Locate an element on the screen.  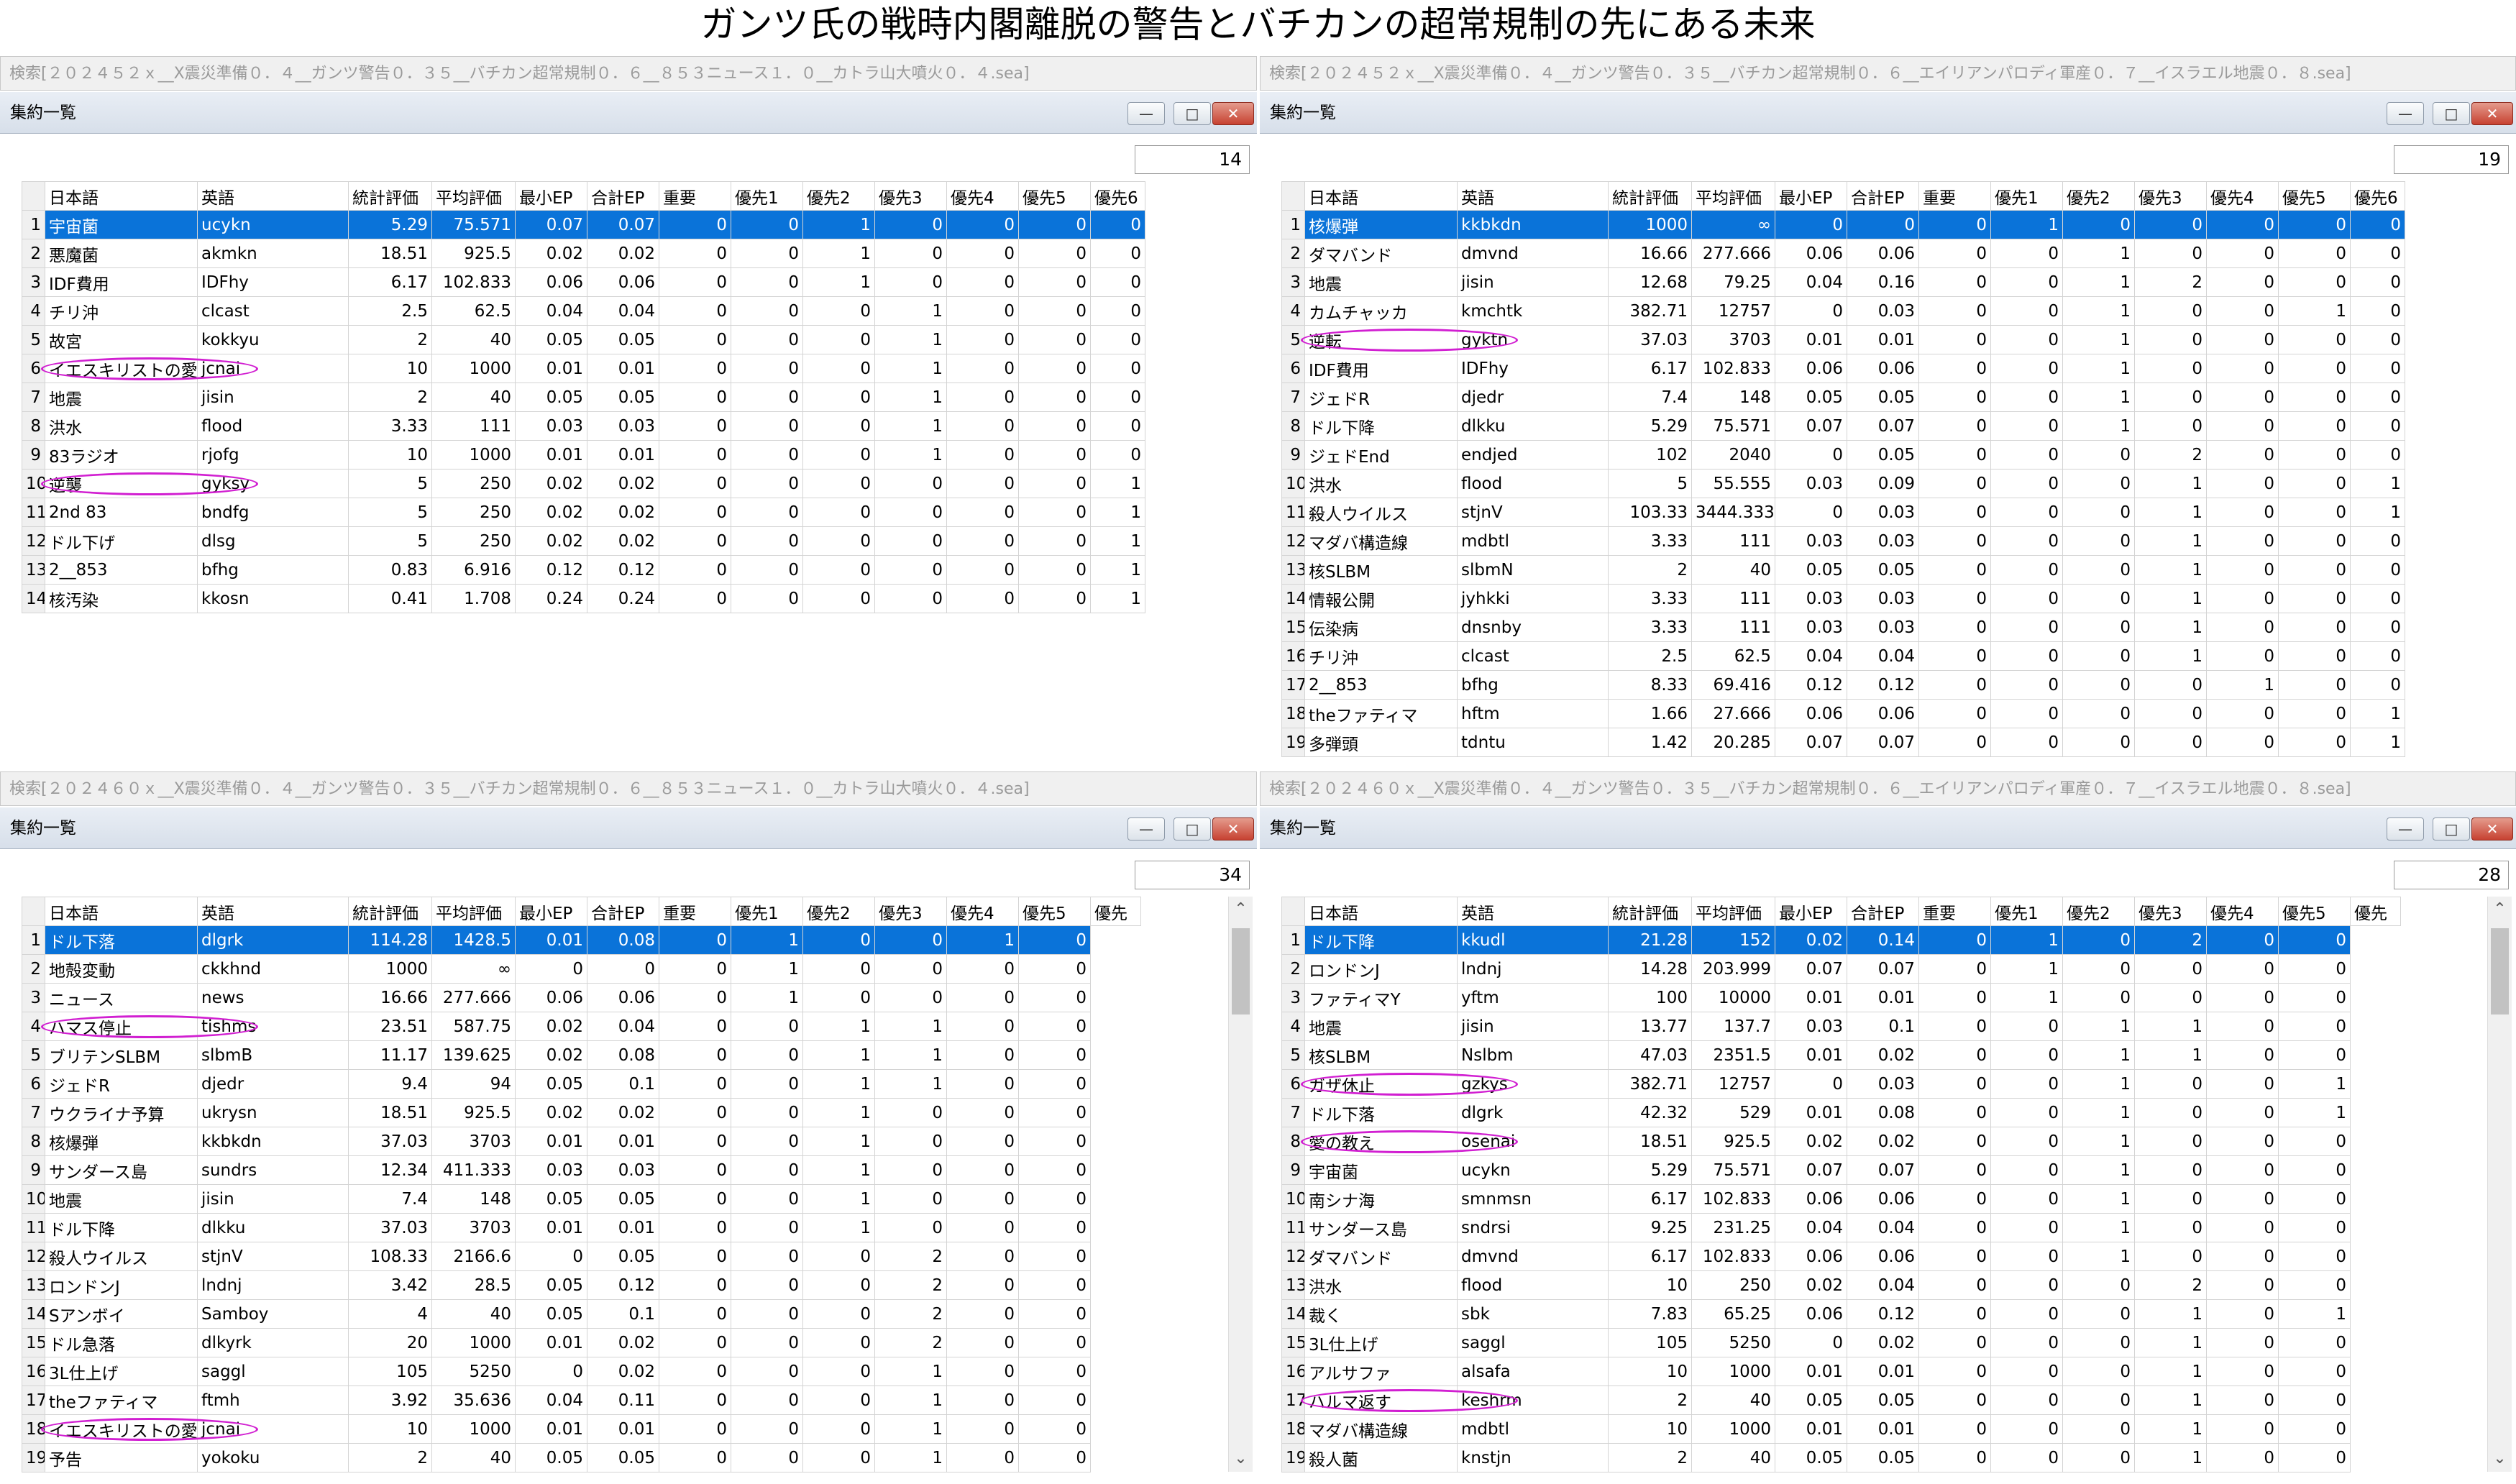
table-row: 5 故宮 kokkyu 2 40 0.05 0.05 0 0 0 1 0 0 0 is located at coordinates (583, 339).